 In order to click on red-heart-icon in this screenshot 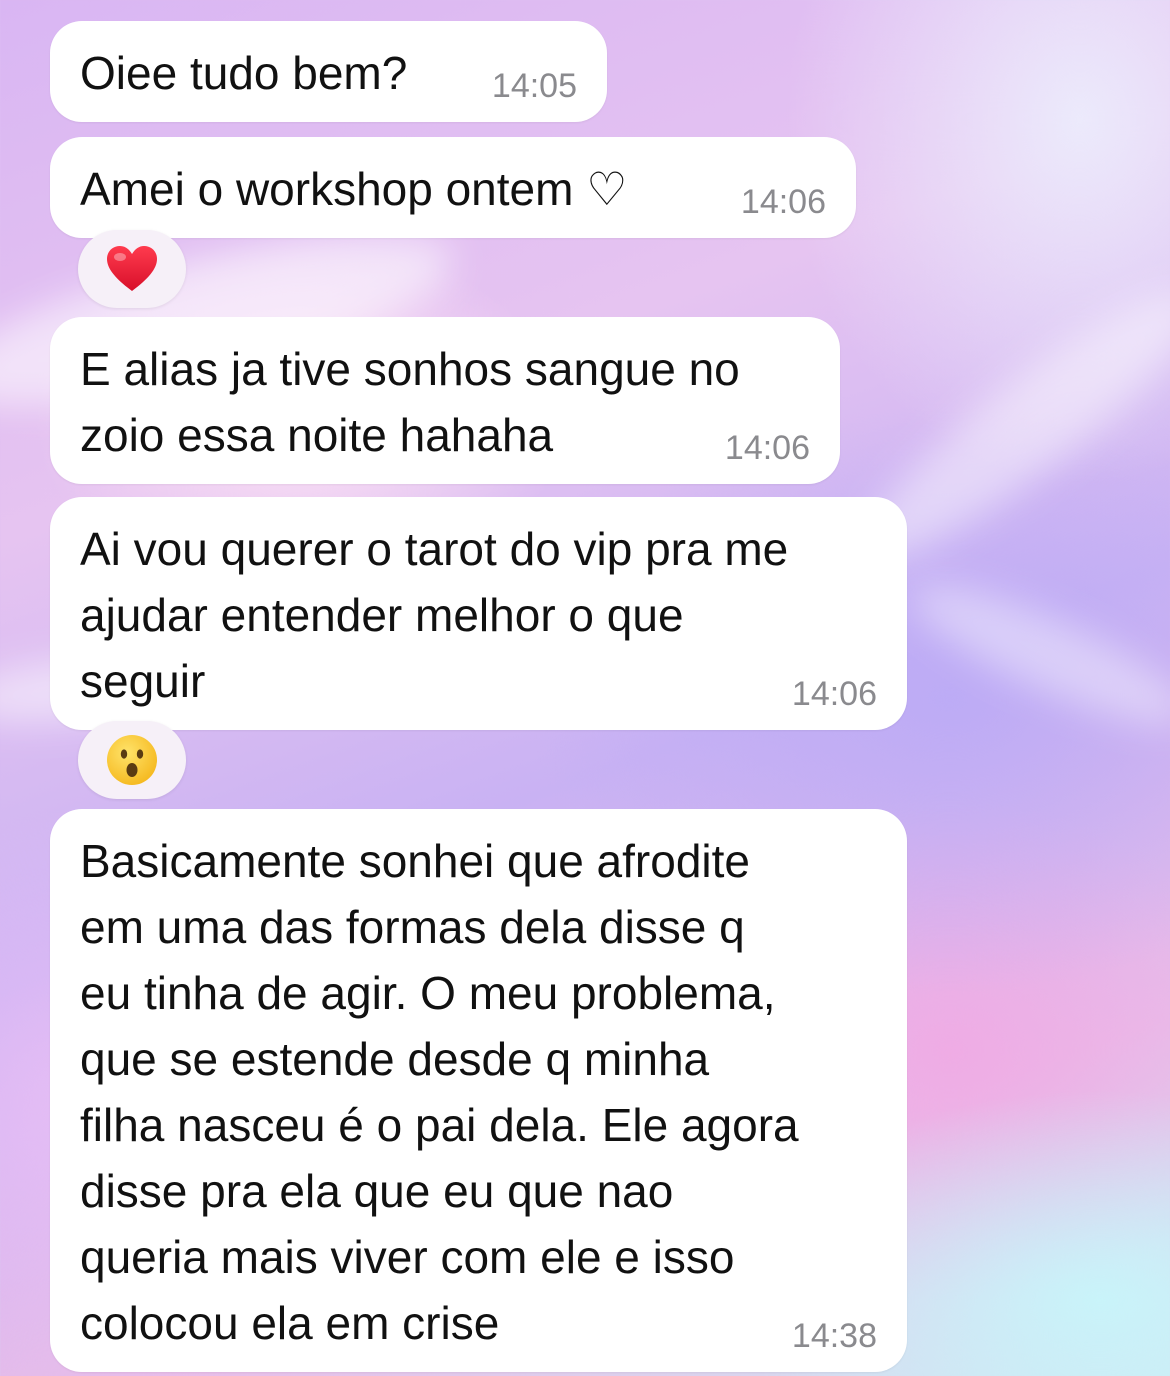, I will do `click(132, 268)`.